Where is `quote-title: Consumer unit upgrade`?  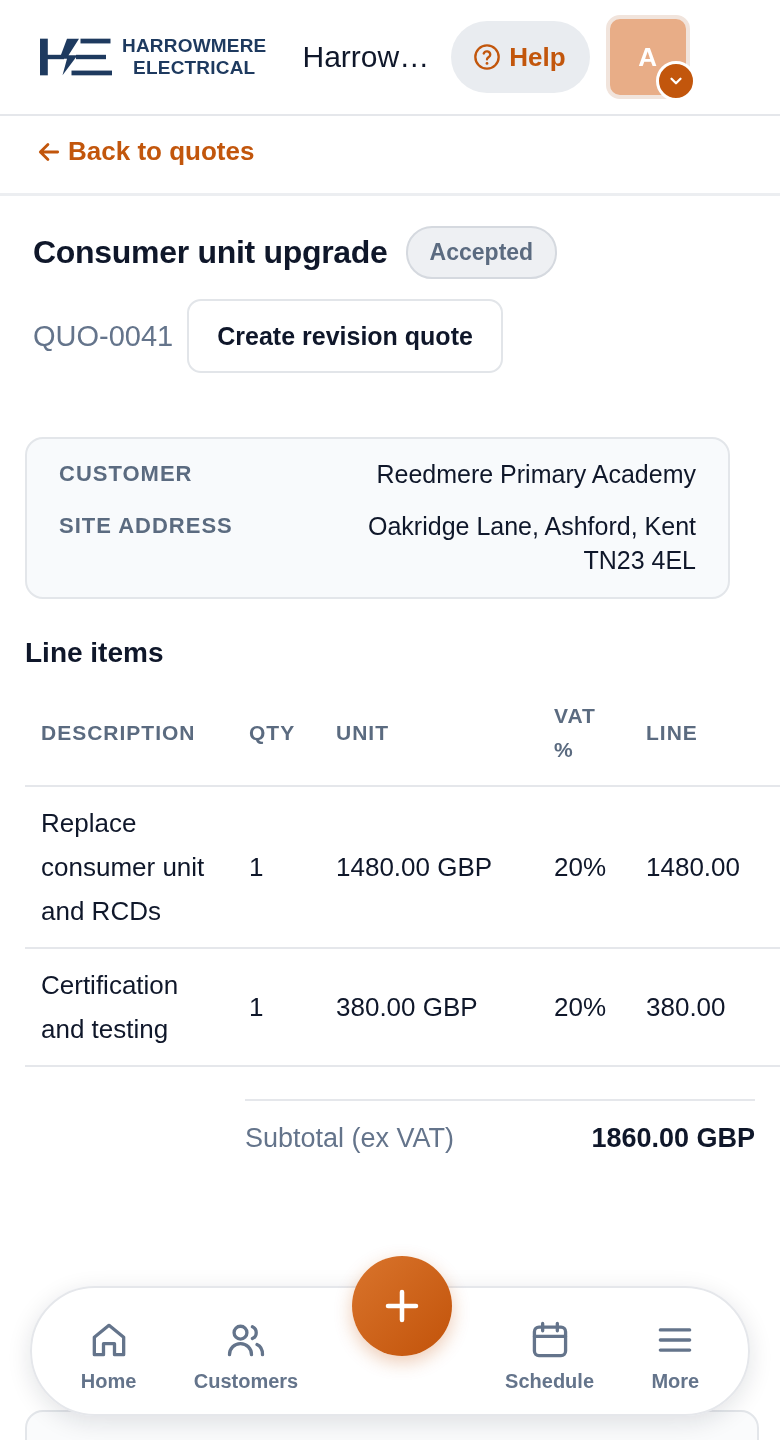 quote-title: Consumer unit upgrade is located at coordinates (210, 252).